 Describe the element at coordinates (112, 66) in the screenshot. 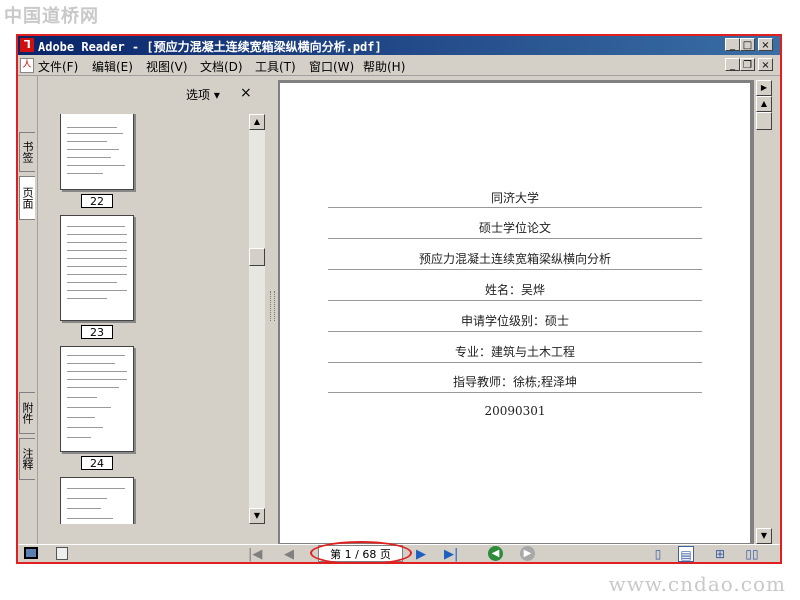

I see `menu-edit: 编辑(E)` at that location.